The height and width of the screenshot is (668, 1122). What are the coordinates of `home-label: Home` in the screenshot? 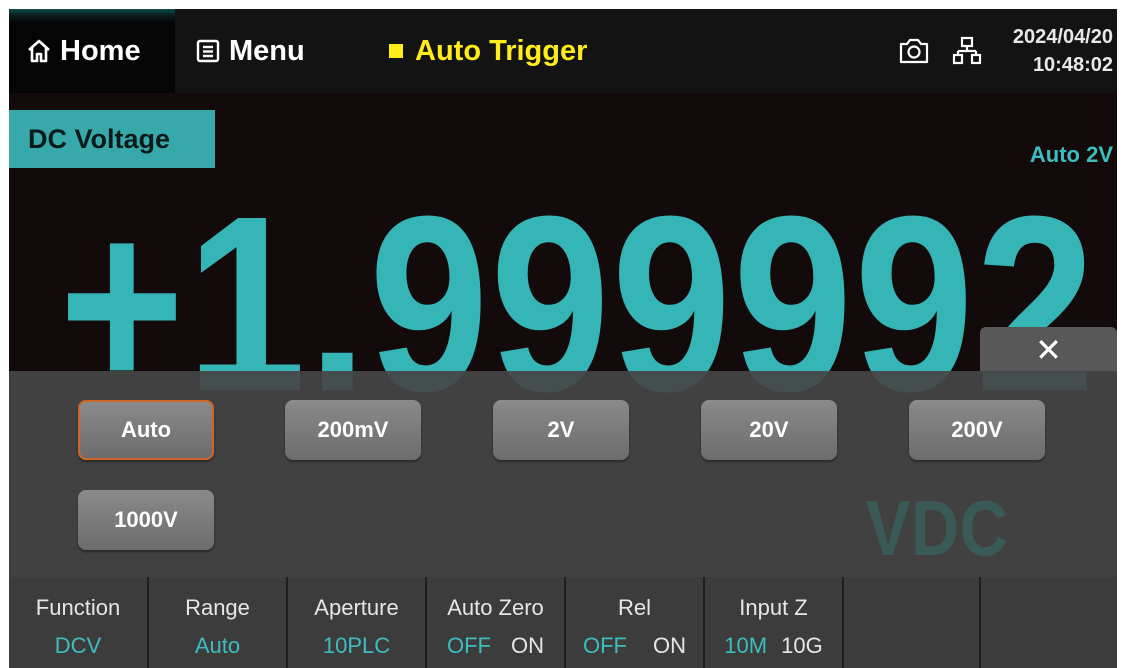 It's located at (100, 50).